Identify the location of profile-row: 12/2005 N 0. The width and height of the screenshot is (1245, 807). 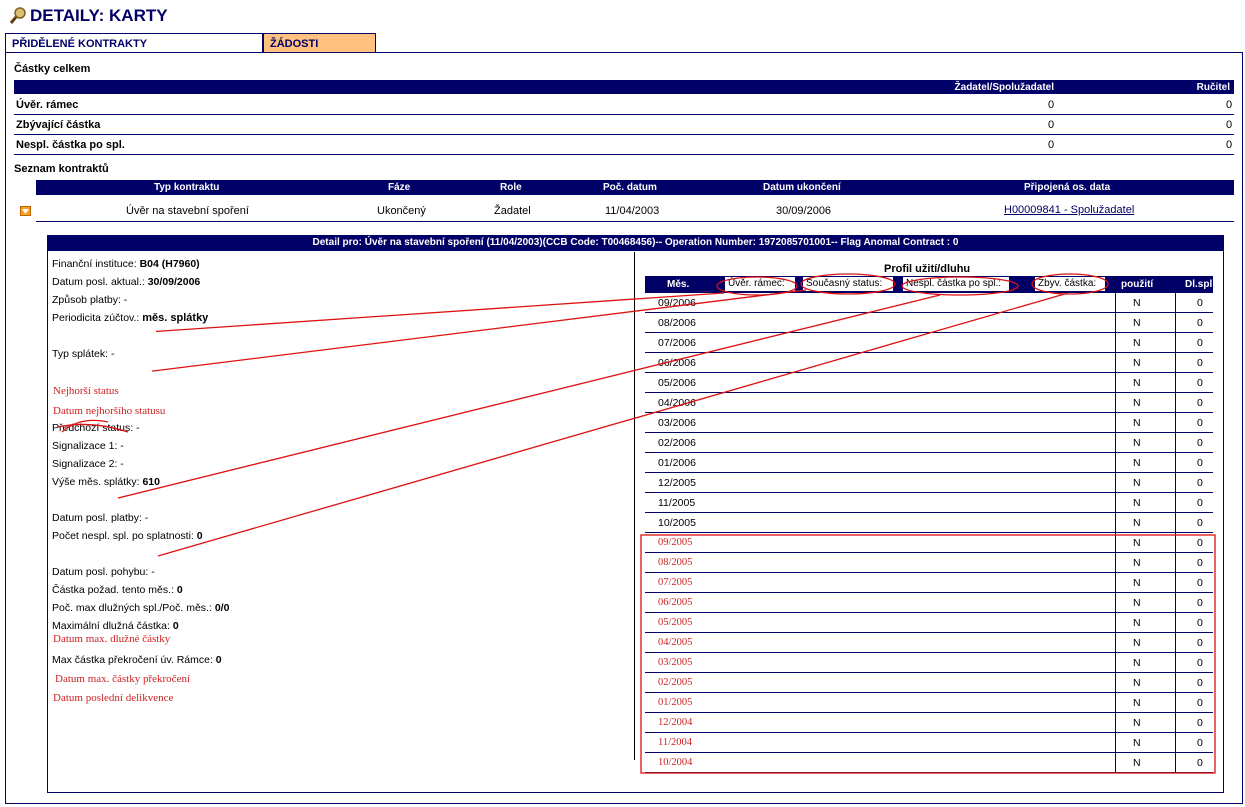
(929, 483).